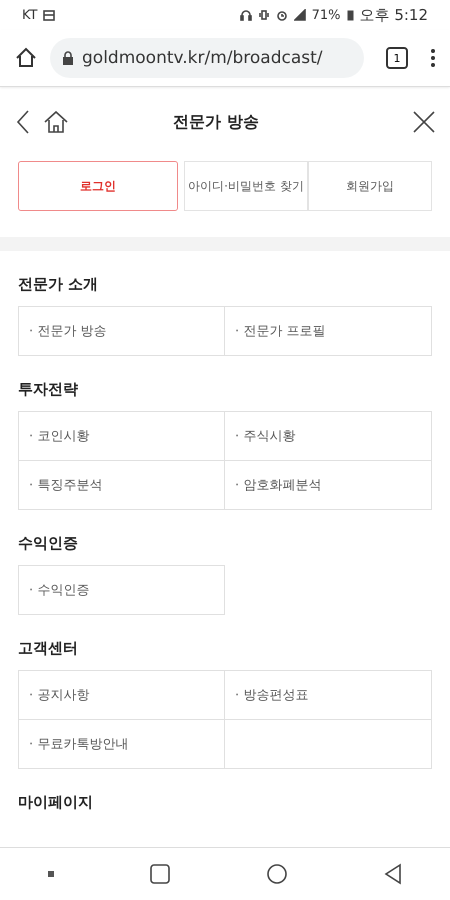 The image size is (450, 900). What do you see at coordinates (48, 543) in the screenshot?
I see `section-title: 수익인증` at bounding box center [48, 543].